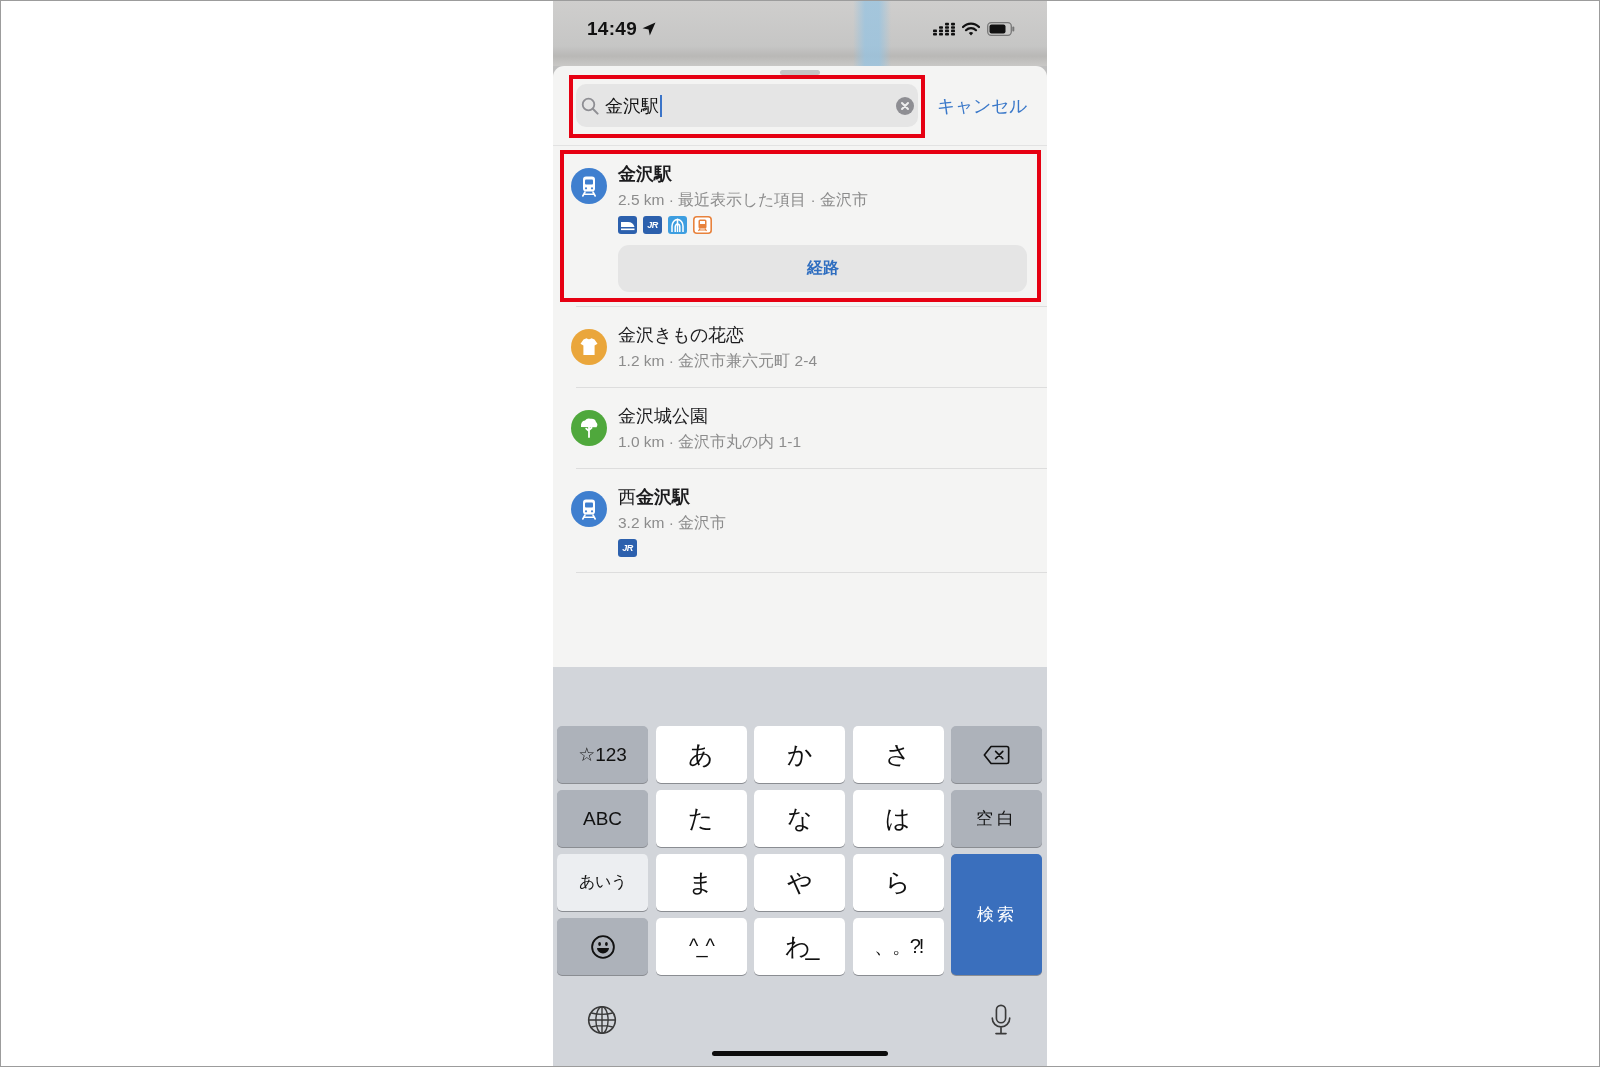  Describe the element at coordinates (1001, 1020) in the screenshot. I see `microphone-icon` at that location.